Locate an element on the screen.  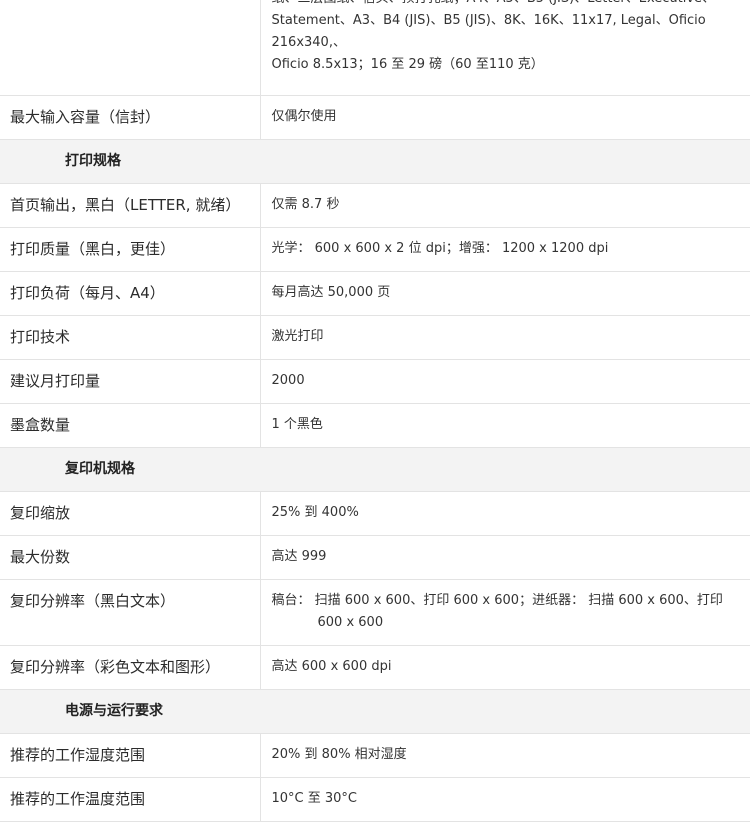
table-row: 推荐的工作湿度范围 20% 到 80% 相对湿度 is located at coordinates (375, 755).